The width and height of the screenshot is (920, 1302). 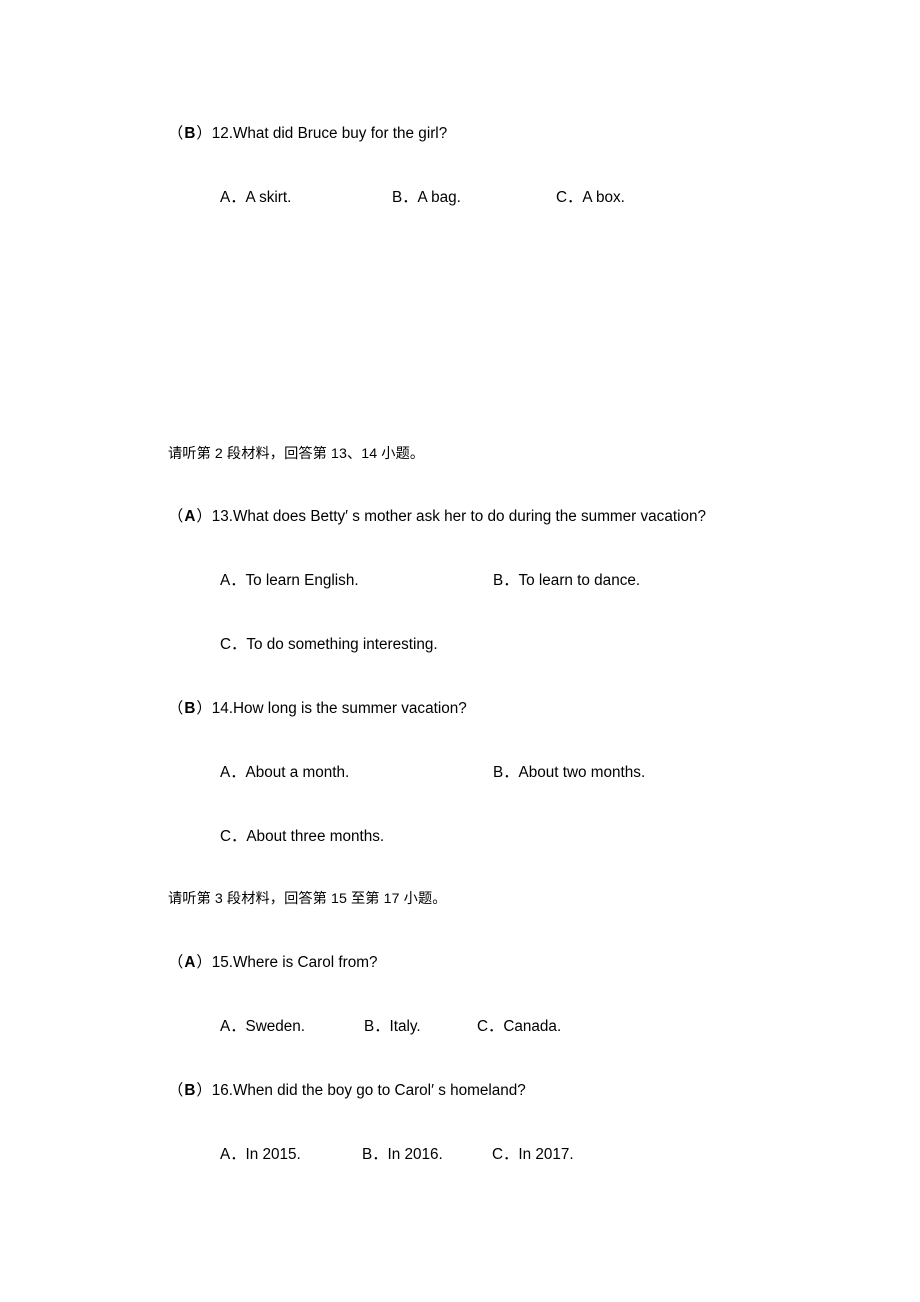 What do you see at coordinates (460, 646) in the screenshot?
I see `option-row-13-second: C．To do something interesting.` at bounding box center [460, 646].